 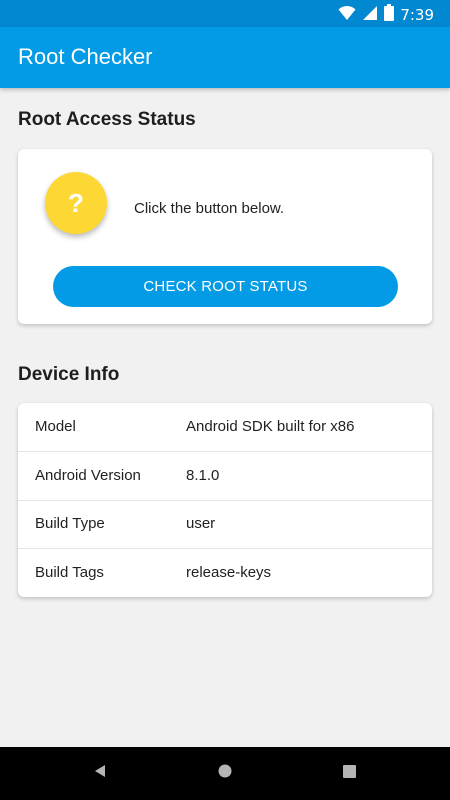 I want to click on status-message: Click the button below., so click(x=209, y=208).